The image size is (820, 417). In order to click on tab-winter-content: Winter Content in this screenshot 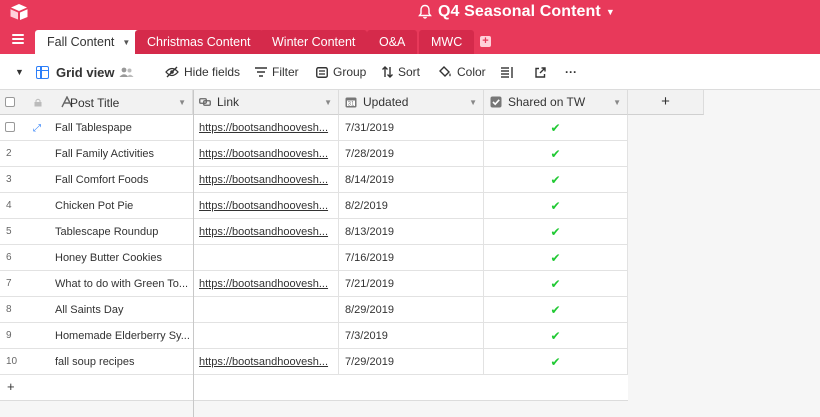, I will do `click(314, 42)`.